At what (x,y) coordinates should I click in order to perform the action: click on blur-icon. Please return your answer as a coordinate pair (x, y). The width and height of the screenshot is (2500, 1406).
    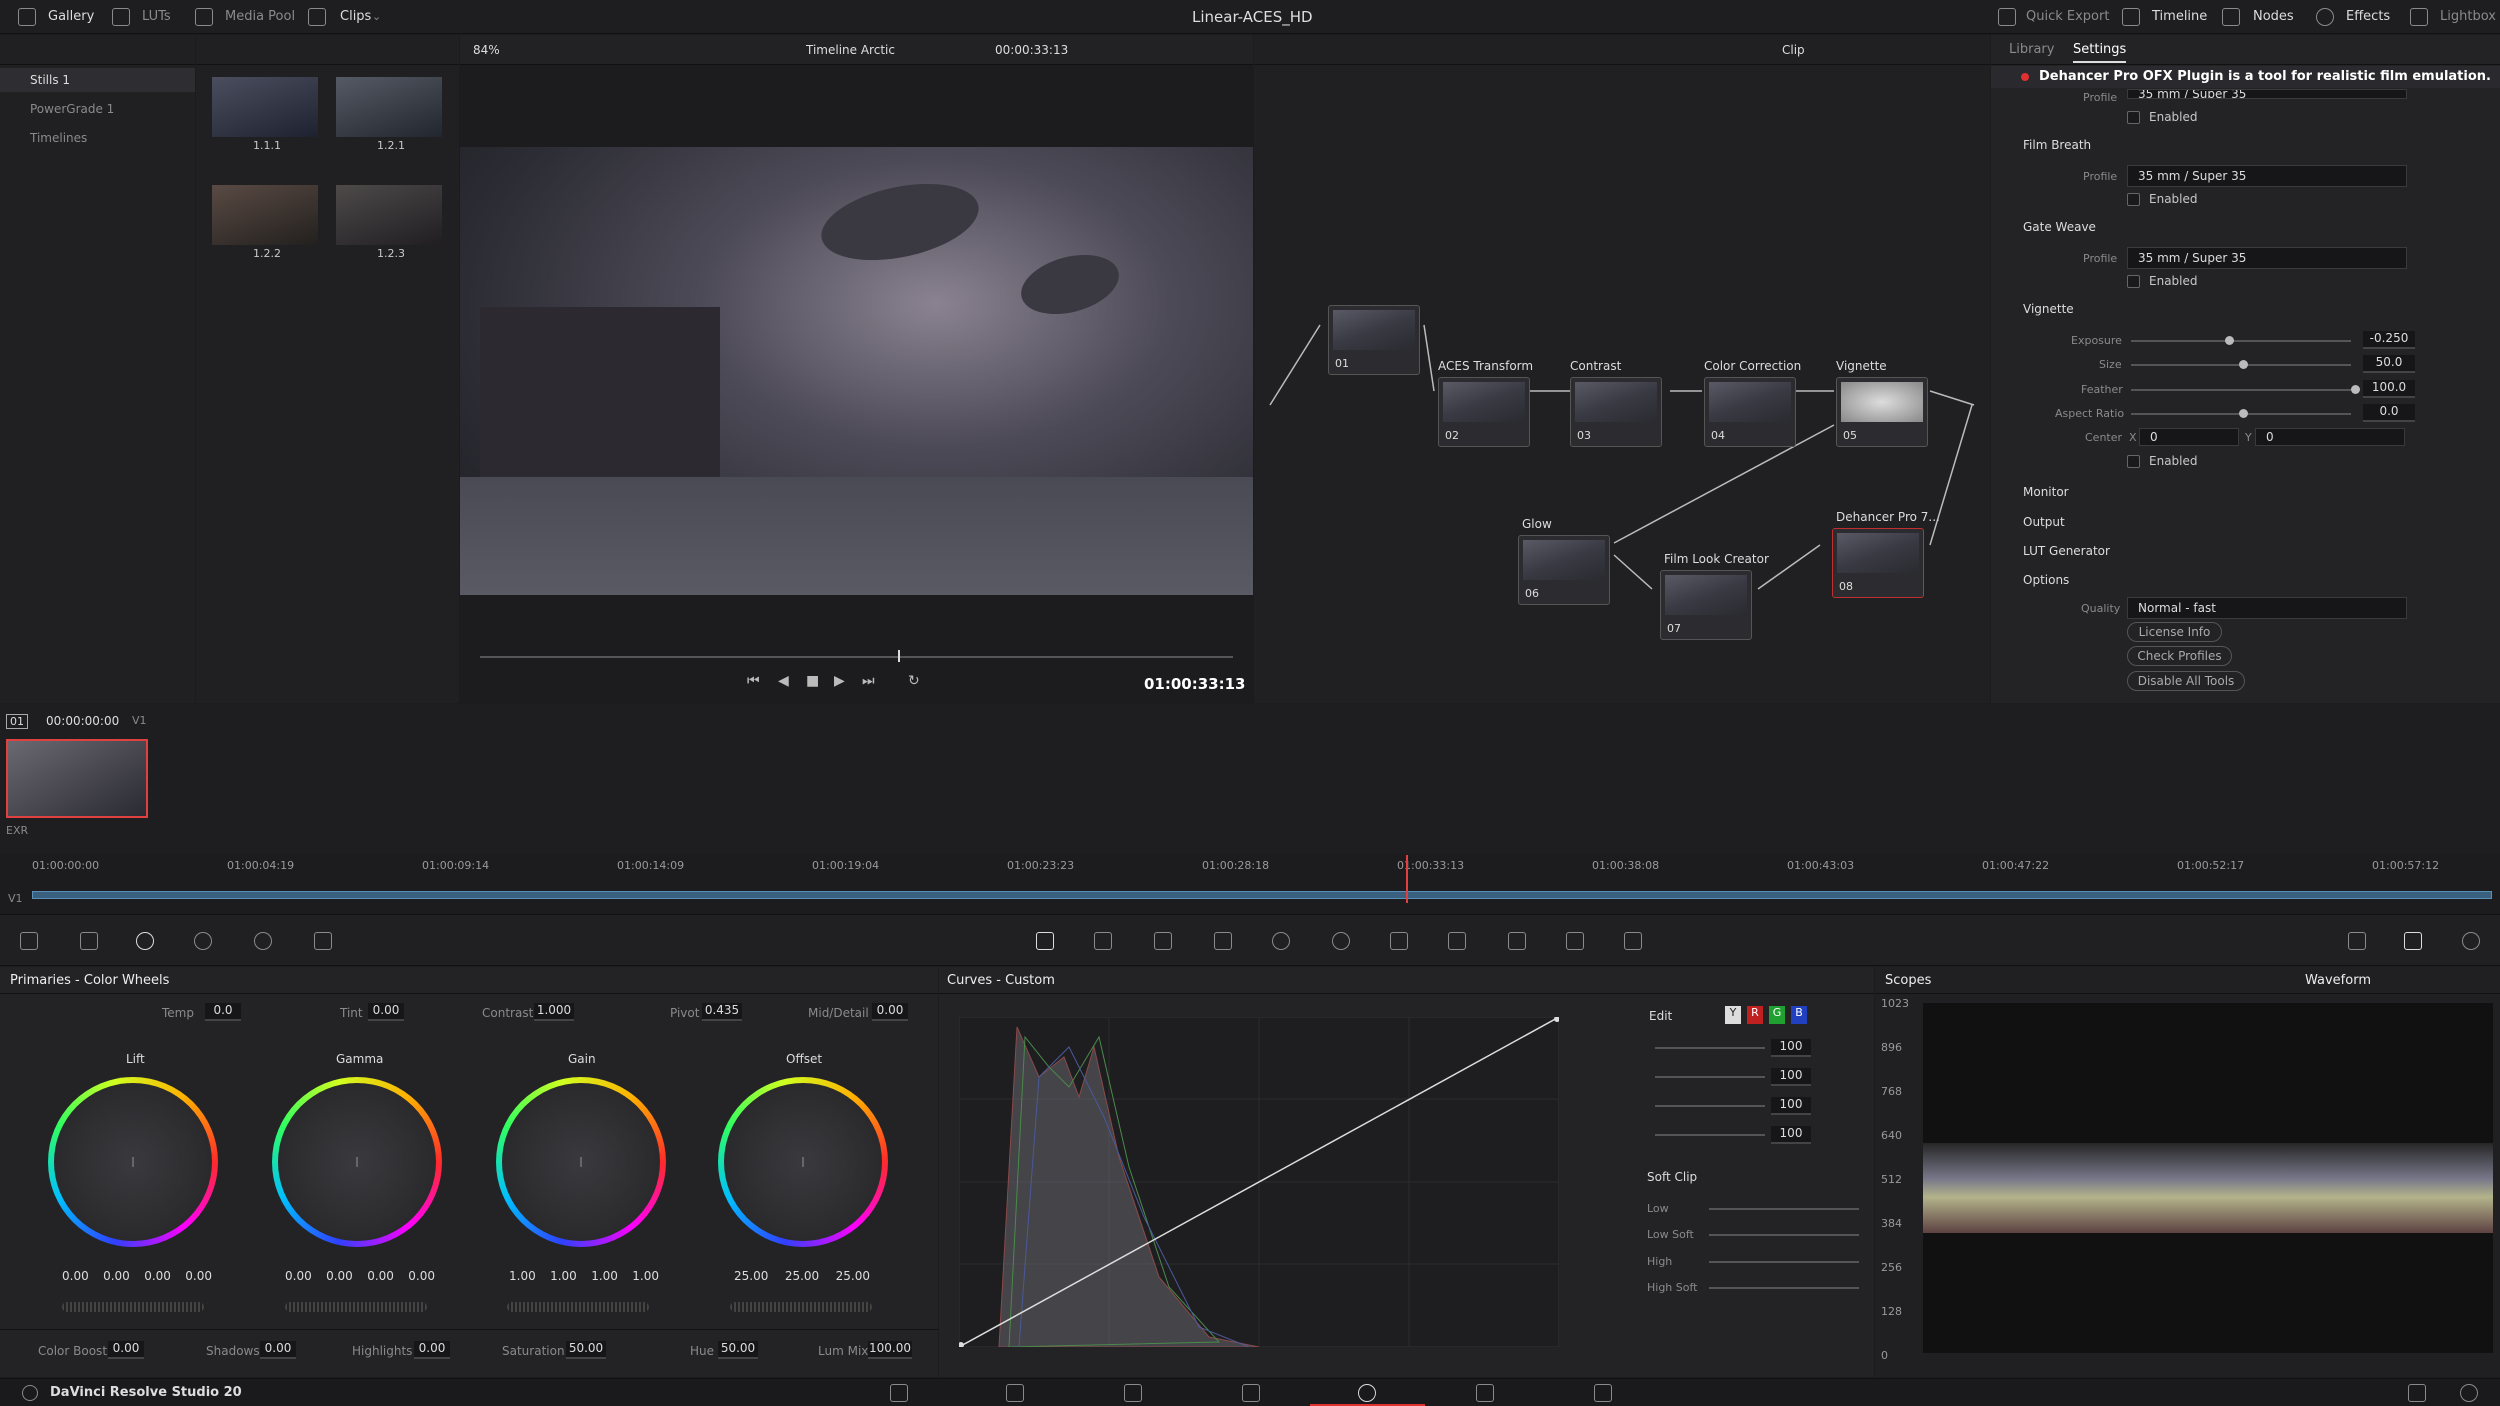
    Looking at the image, I should click on (1457, 941).